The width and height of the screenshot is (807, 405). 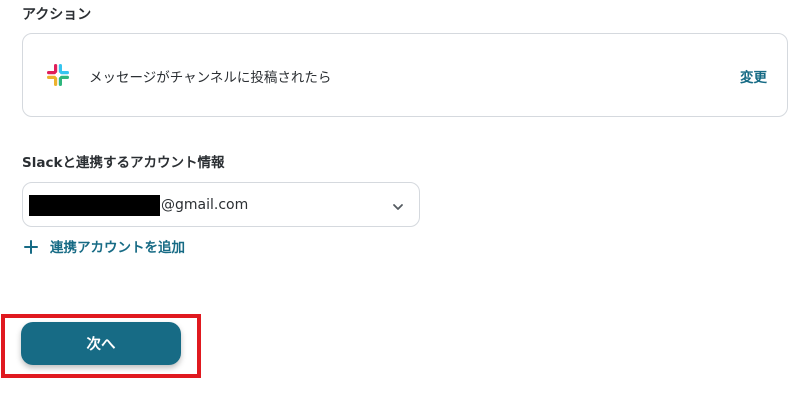 I want to click on action-title: メッセージがチャンネルに投稿されたら, so click(x=210, y=78).